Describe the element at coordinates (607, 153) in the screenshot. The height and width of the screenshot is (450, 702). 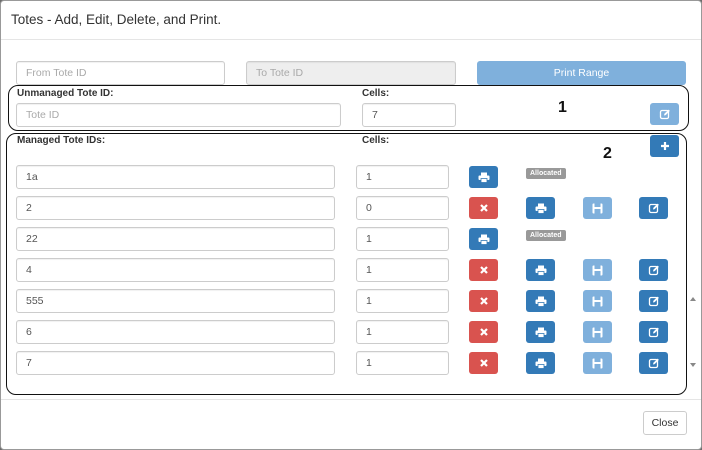
I see `annotation-number-2: 2` at that location.